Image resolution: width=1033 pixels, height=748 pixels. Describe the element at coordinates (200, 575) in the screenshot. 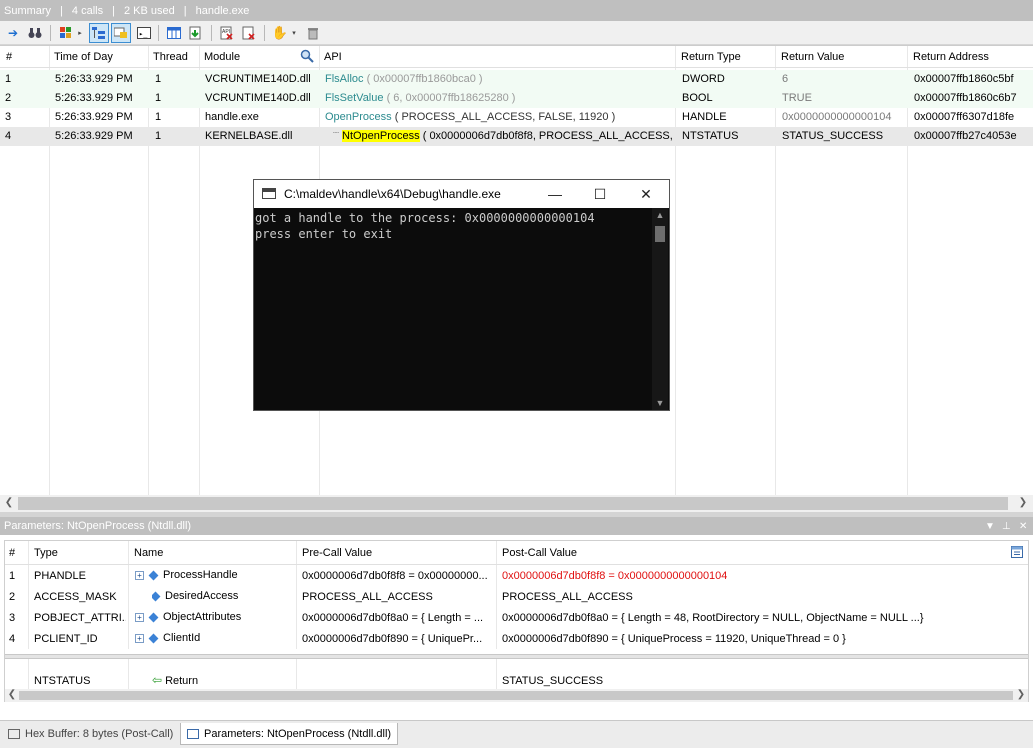

I see `param-name: ProcessHandle` at that location.